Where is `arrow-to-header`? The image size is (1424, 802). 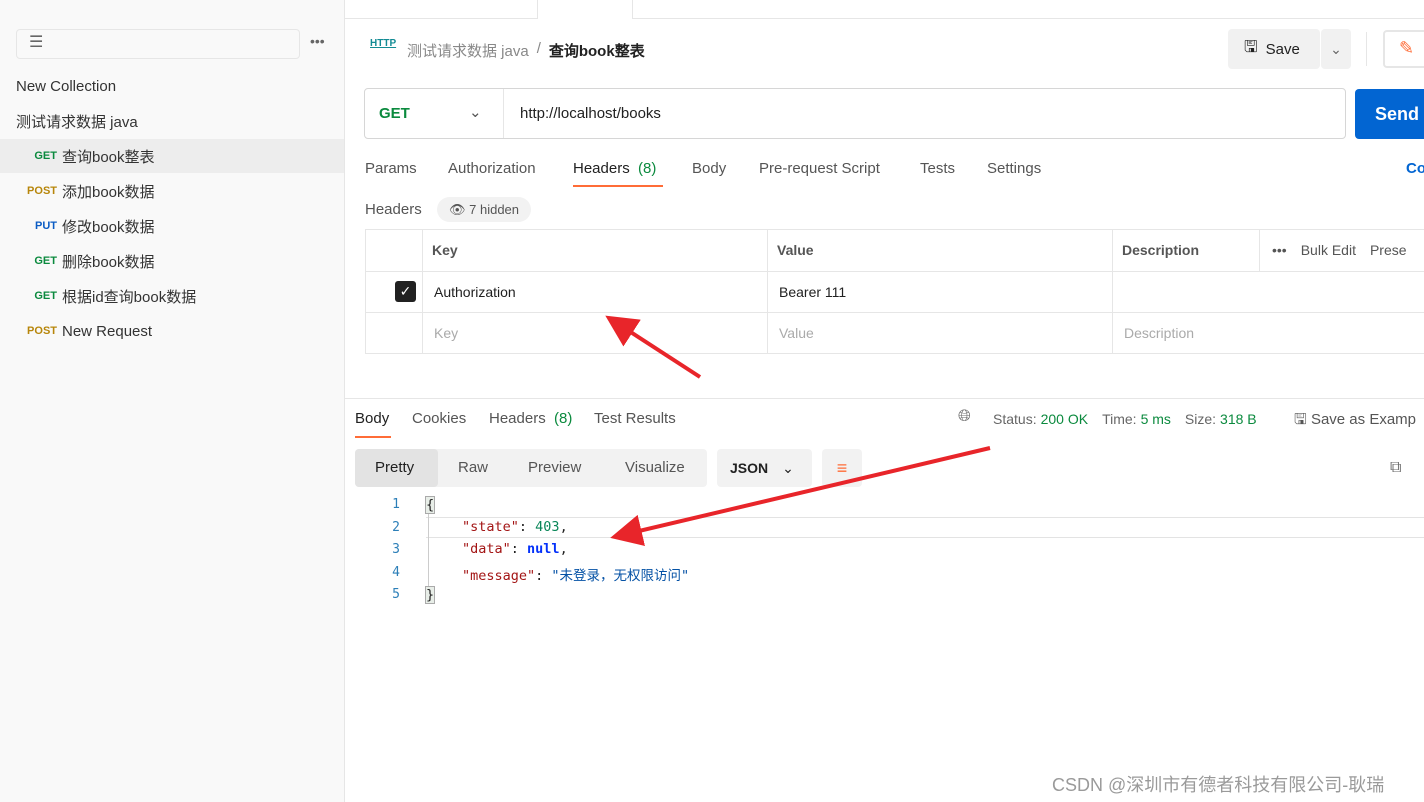
arrow-to-header is located at coordinates (653, 347).